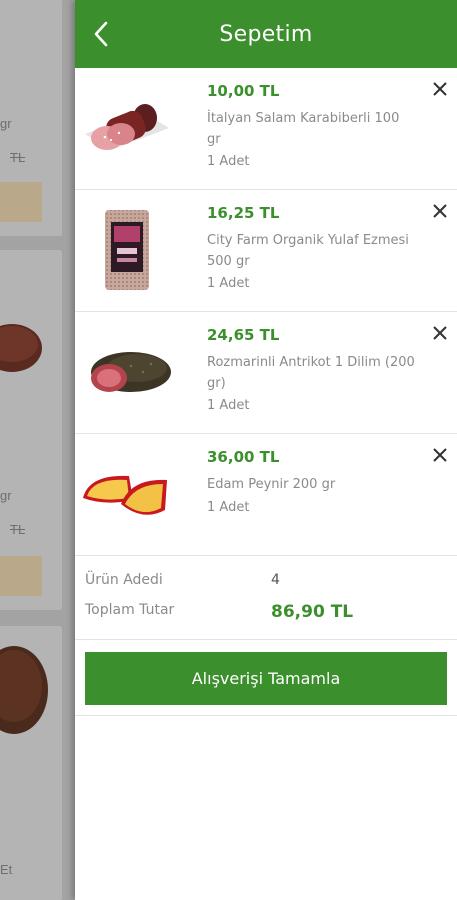 This screenshot has width=457, height=900. I want to click on product-image-edam-cheese, so click(125, 495).